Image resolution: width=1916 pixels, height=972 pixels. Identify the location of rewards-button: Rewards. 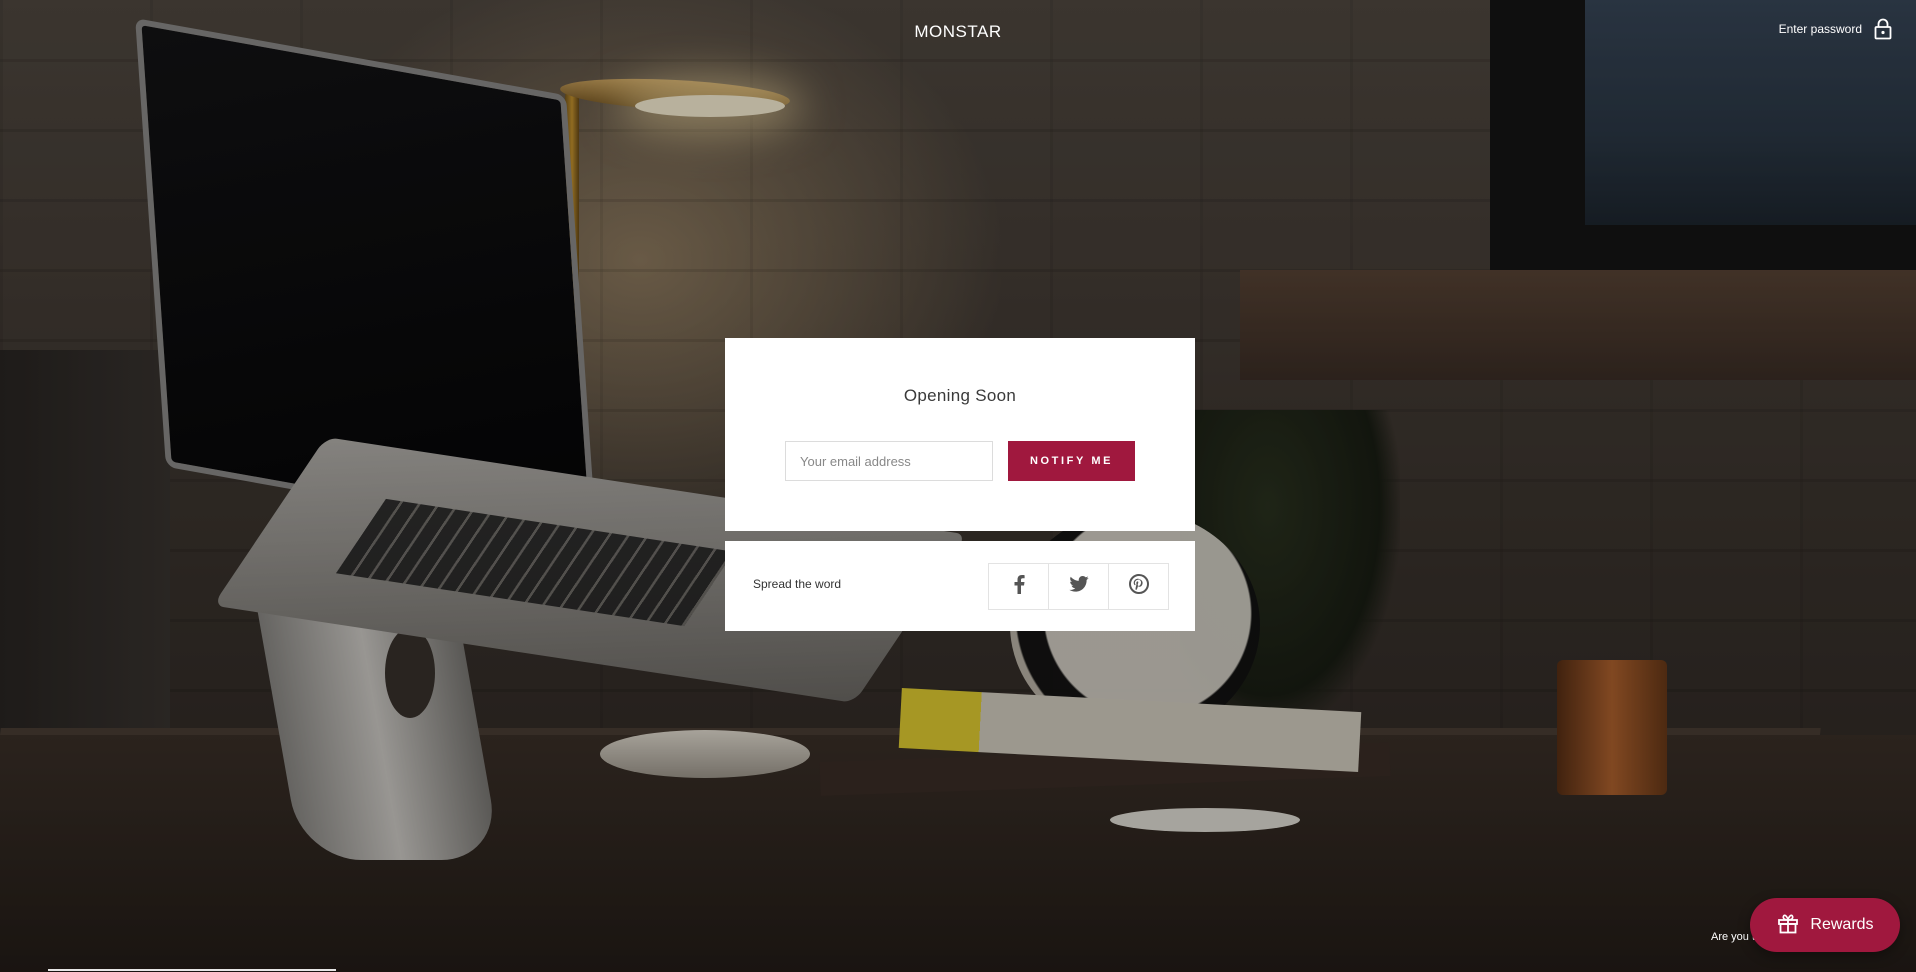
(1825, 925).